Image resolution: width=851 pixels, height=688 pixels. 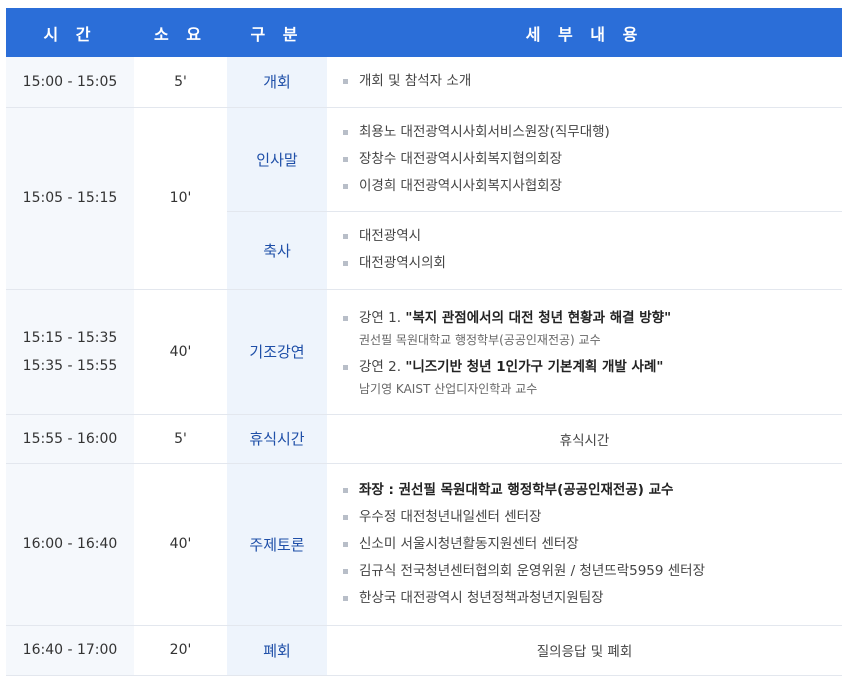 What do you see at coordinates (180, 650) in the screenshot?
I see `duration-cell: 20'` at bounding box center [180, 650].